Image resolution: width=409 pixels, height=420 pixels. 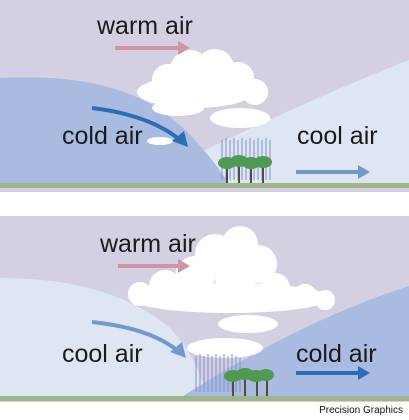 I want to click on small-cloud, so click(x=160, y=141).